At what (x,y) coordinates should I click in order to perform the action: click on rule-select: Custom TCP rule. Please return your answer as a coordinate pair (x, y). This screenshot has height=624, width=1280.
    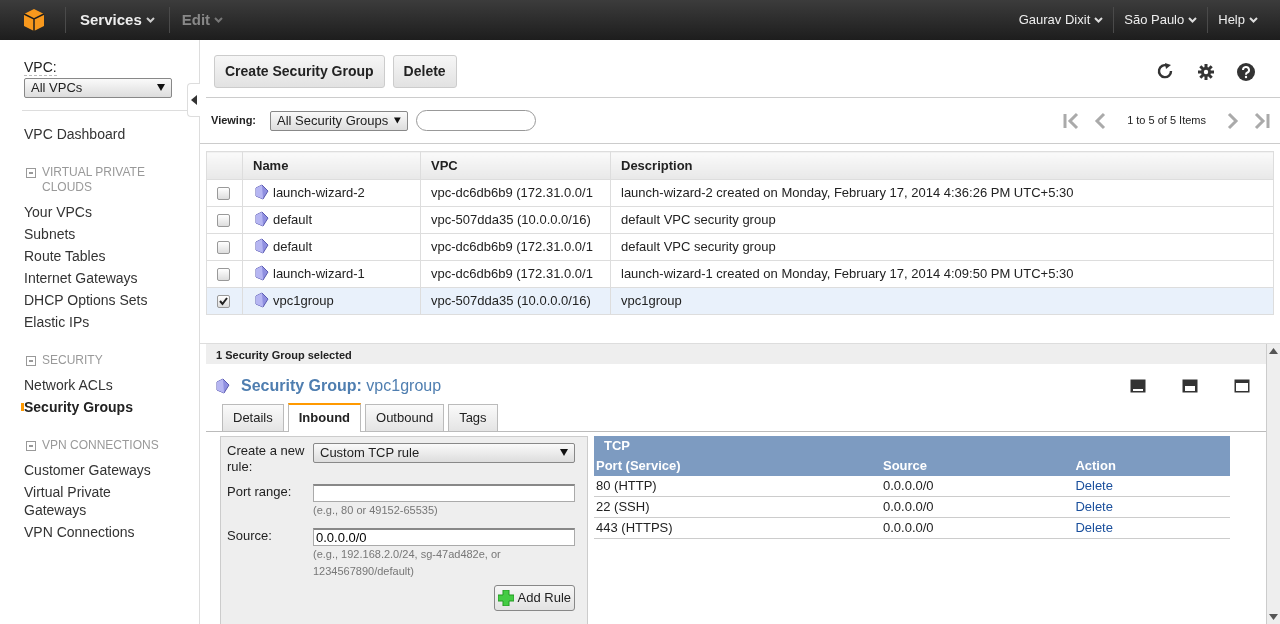
    Looking at the image, I should click on (444, 452).